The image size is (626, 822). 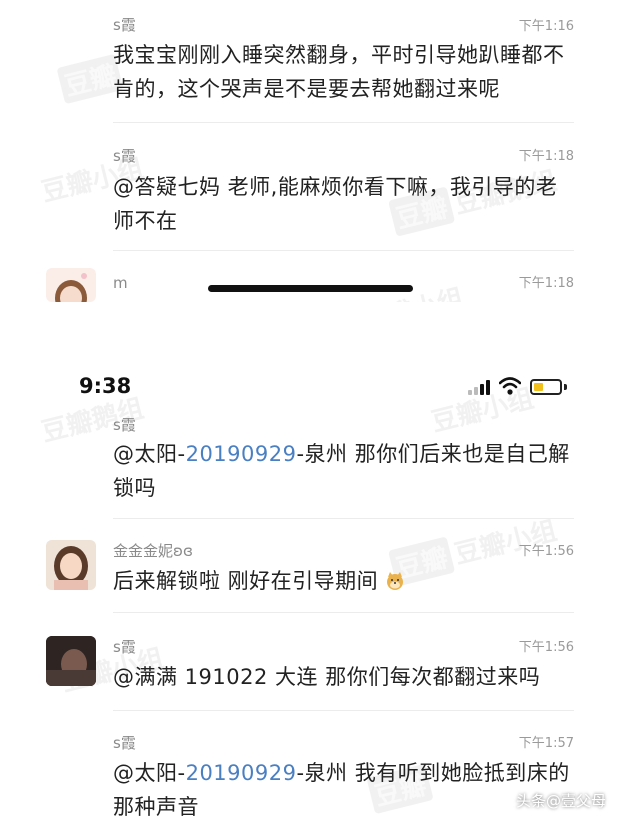 I want to click on message-text: @太阳-20190929-泉州 我有听到她脸抵到床的那种声音, so click(x=341, y=790).